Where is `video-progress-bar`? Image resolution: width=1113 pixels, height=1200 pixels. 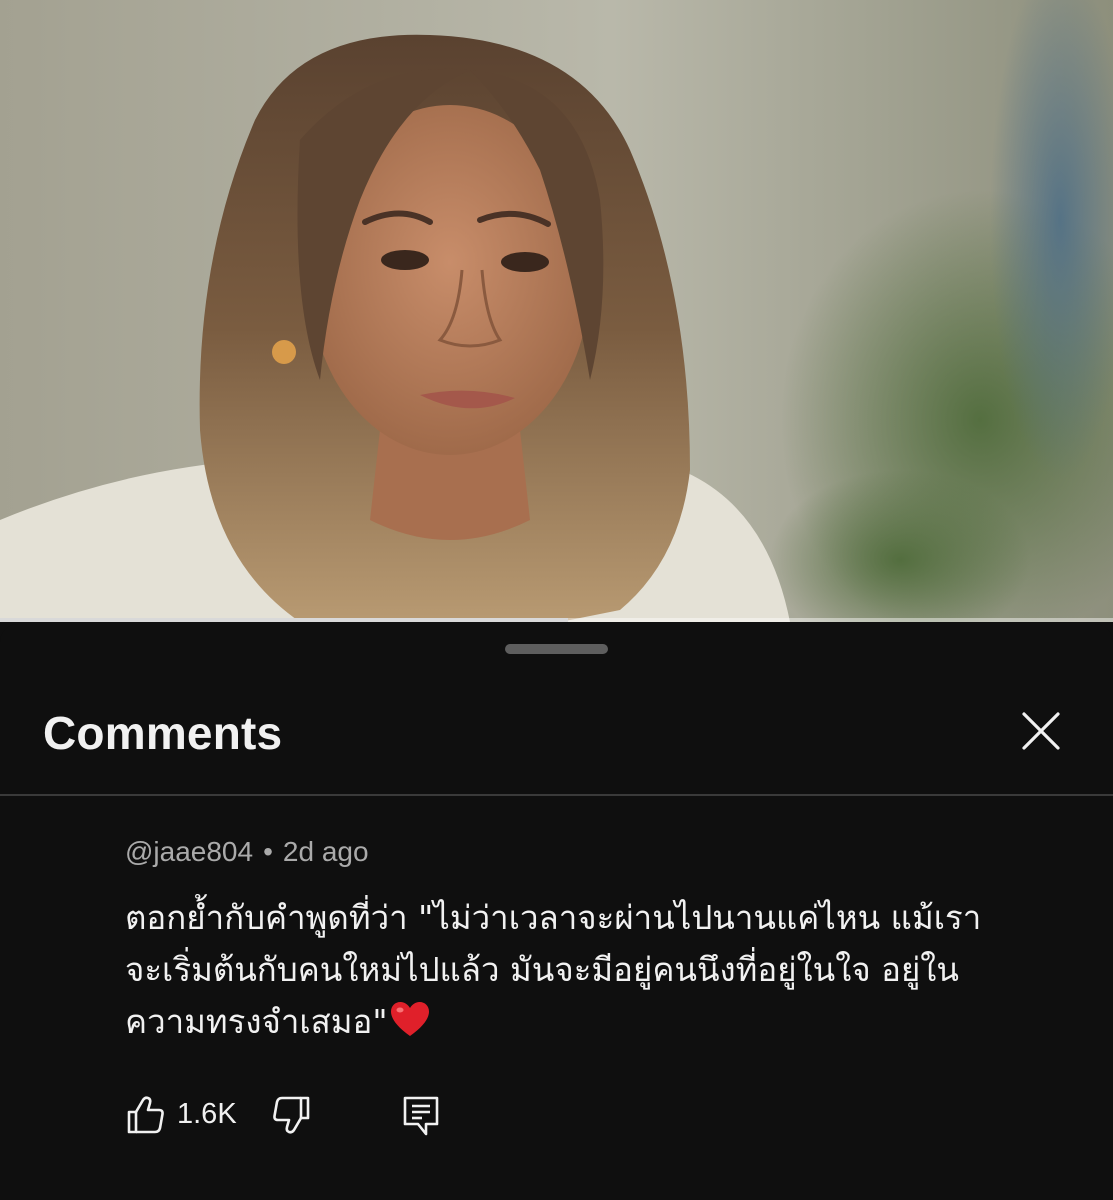
video-progress-bar is located at coordinates (556, 620).